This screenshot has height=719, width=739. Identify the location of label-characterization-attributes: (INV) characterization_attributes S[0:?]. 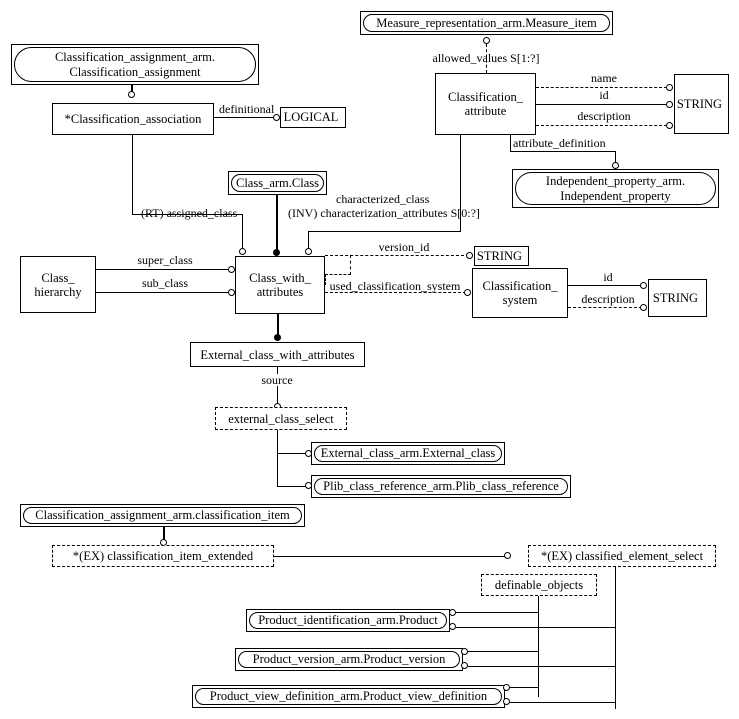
(384, 213).